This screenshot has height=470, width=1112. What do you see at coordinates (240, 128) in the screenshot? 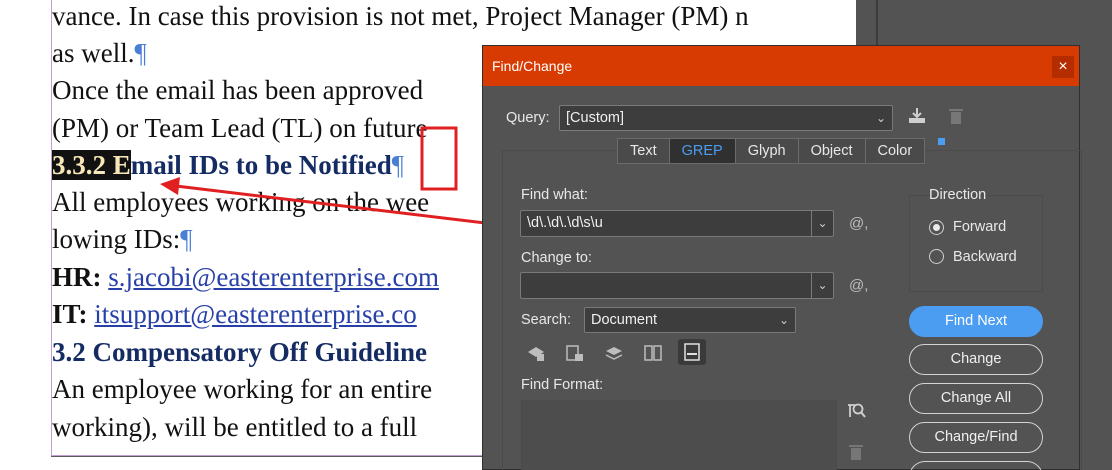
I see `text-line: (PM) or Team Lead (TL) on future` at bounding box center [240, 128].